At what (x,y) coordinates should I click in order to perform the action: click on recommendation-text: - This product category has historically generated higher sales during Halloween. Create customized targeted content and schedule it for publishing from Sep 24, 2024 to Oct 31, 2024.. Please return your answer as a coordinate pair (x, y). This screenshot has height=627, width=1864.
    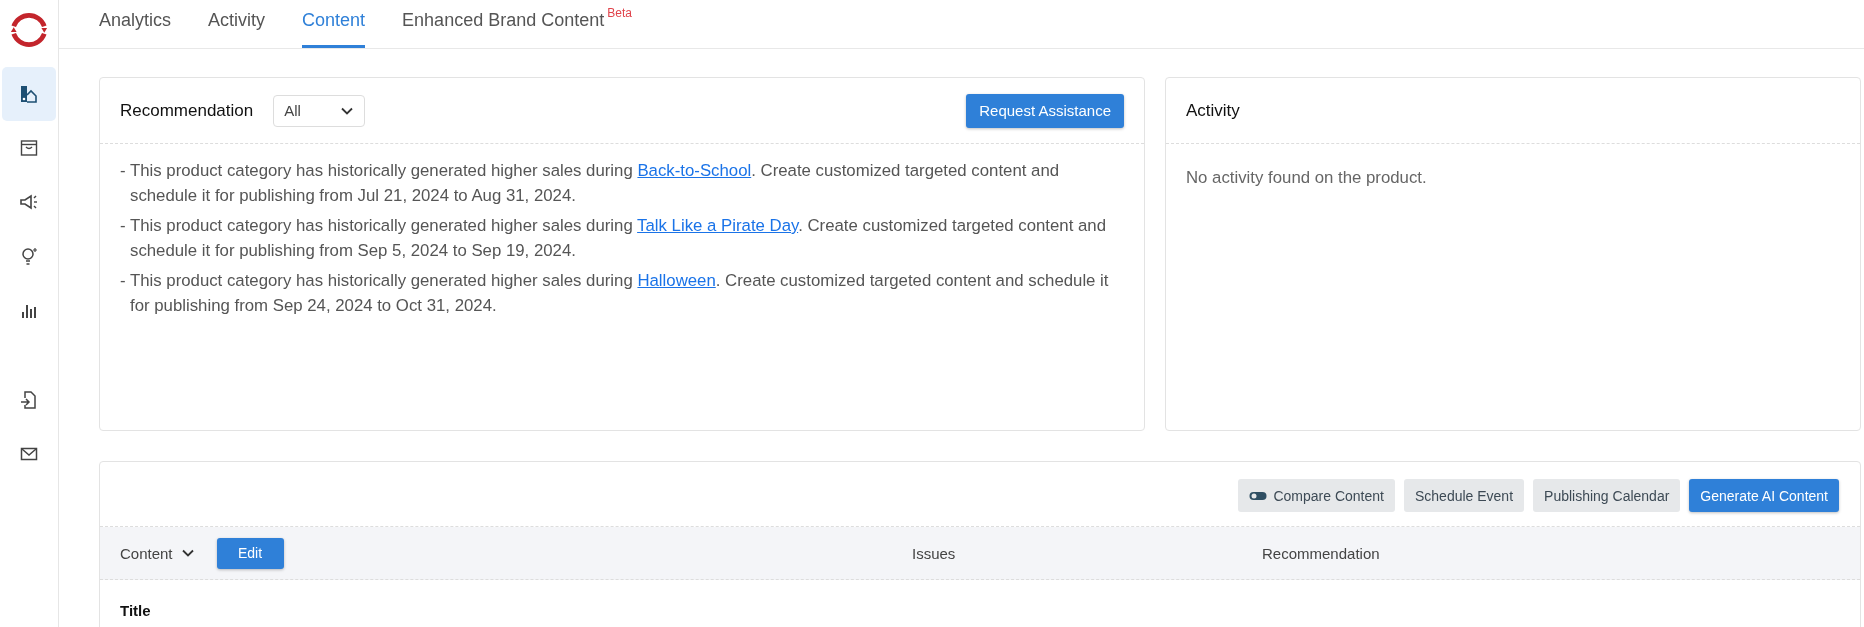
    Looking at the image, I should click on (615, 293).